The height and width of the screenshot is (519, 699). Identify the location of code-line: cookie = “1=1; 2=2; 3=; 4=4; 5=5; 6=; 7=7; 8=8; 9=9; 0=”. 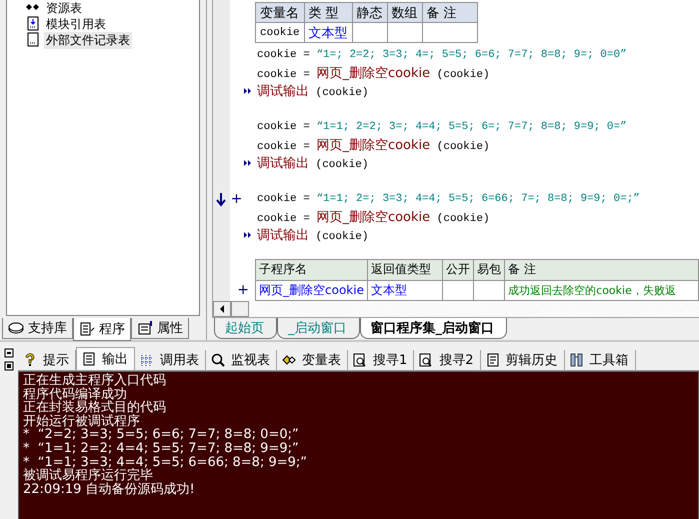
(442, 127).